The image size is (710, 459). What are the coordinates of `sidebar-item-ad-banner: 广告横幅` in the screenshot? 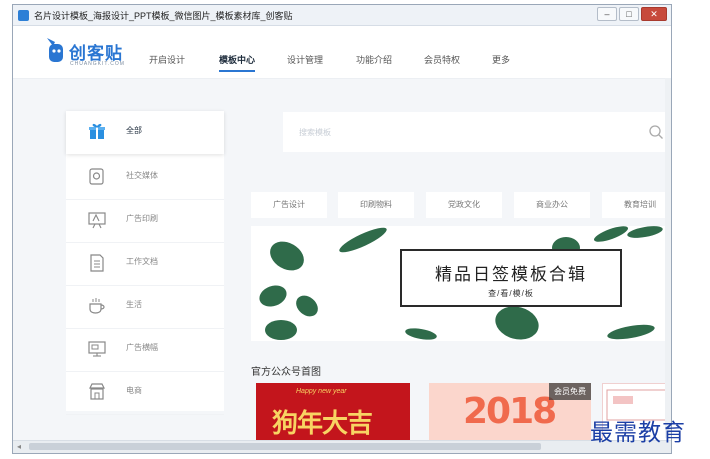 It's located at (145, 350).